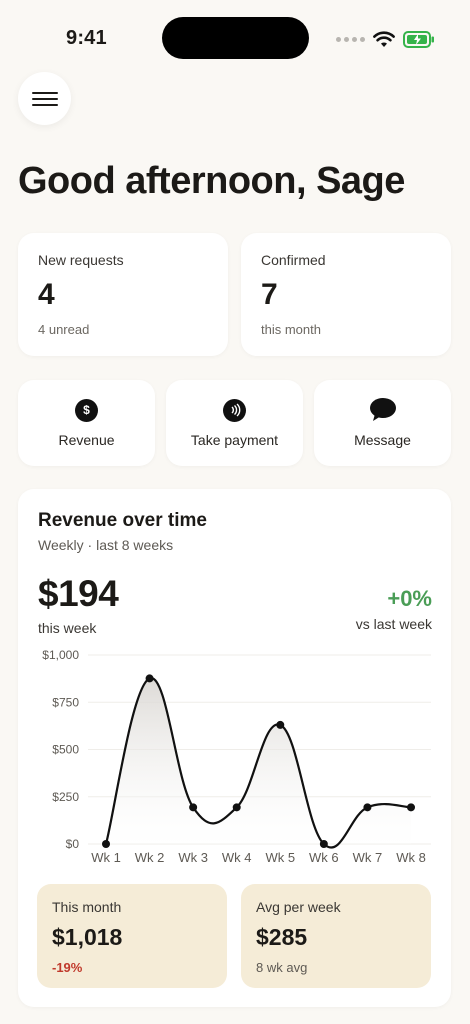  I want to click on take-payment-action-button: Take payment, so click(234, 423).